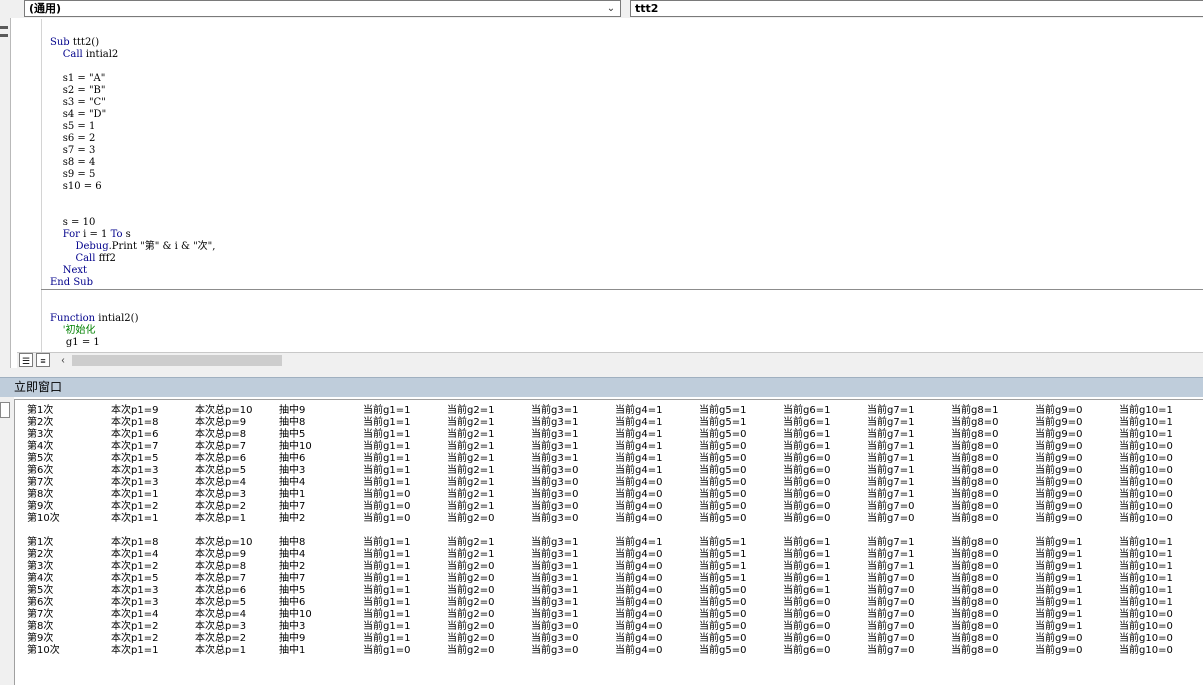 The width and height of the screenshot is (1203, 685). I want to click on output-cell: 本次总p=10, so click(224, 410).